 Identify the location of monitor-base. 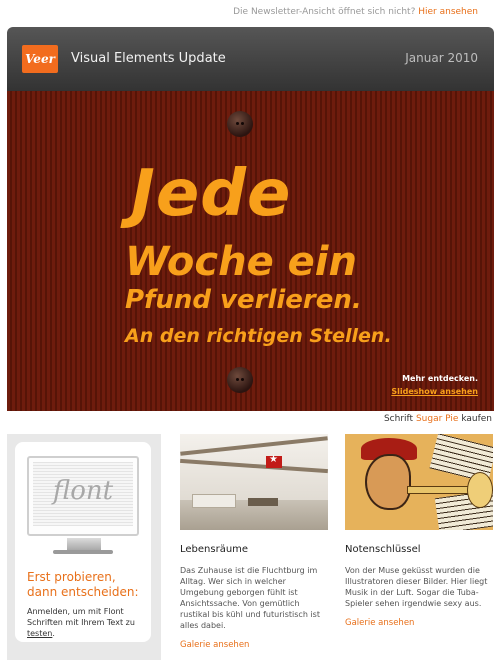
(83, 552).